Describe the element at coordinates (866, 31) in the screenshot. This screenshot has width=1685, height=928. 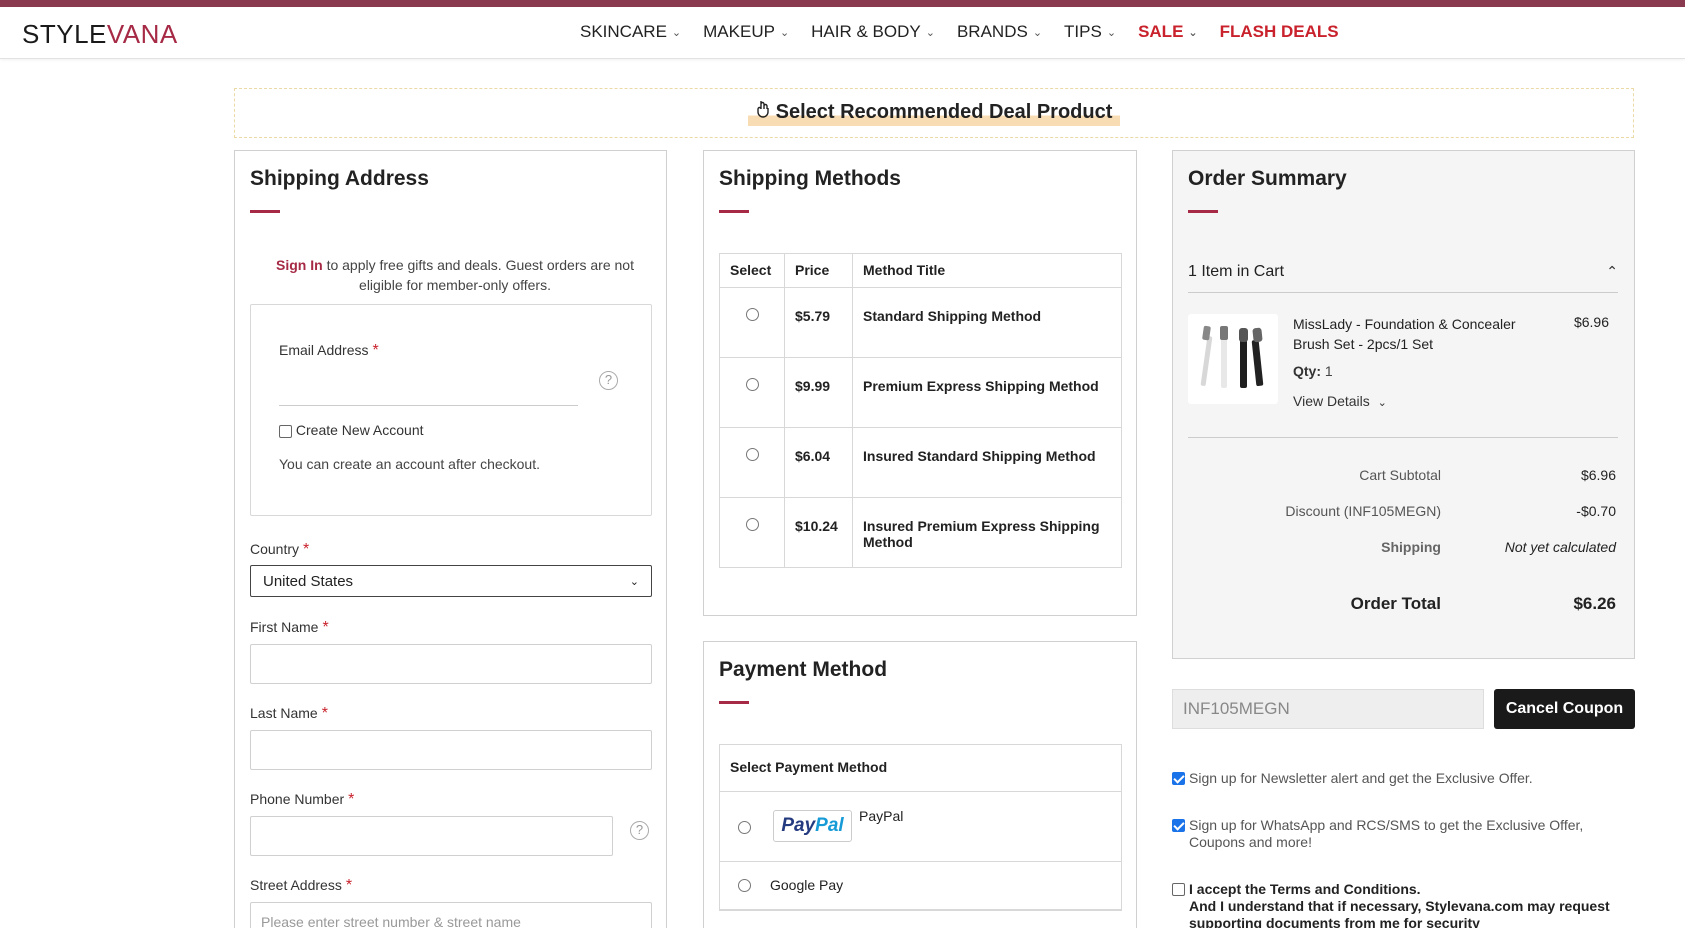
I see `nav-label: HAIR & BODY` at that location.